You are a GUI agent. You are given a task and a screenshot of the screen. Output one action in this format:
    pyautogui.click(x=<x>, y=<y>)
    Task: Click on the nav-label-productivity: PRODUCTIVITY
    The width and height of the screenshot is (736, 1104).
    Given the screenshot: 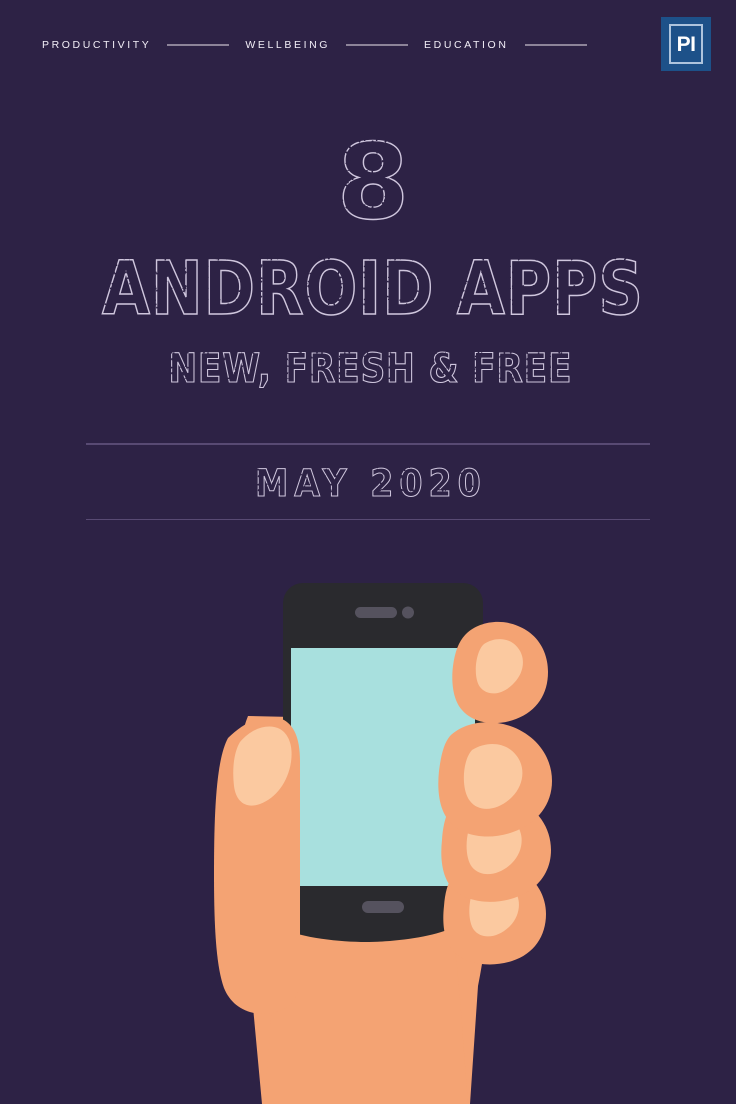 What is the action you would take?
    pyautogui.click(x=97, y=45)
    